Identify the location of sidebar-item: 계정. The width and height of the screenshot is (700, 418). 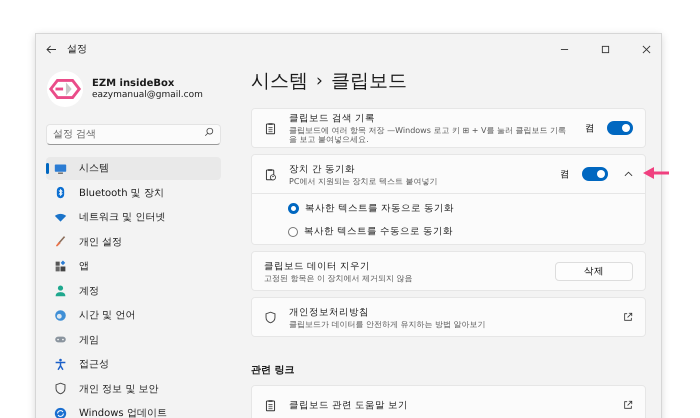
(133, 291).